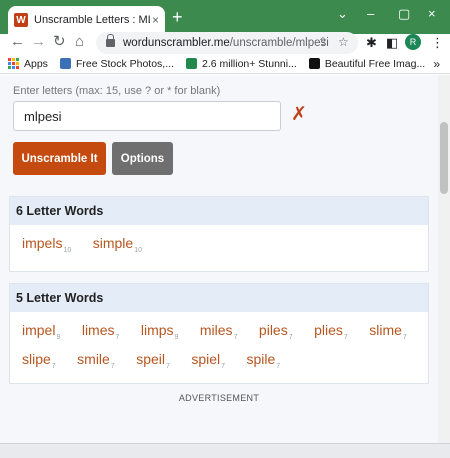 This screenshot has height=458, width=450. Describe the element at coordinates (42, 243) in the screenshot. I see `word-text: impels` at that location.